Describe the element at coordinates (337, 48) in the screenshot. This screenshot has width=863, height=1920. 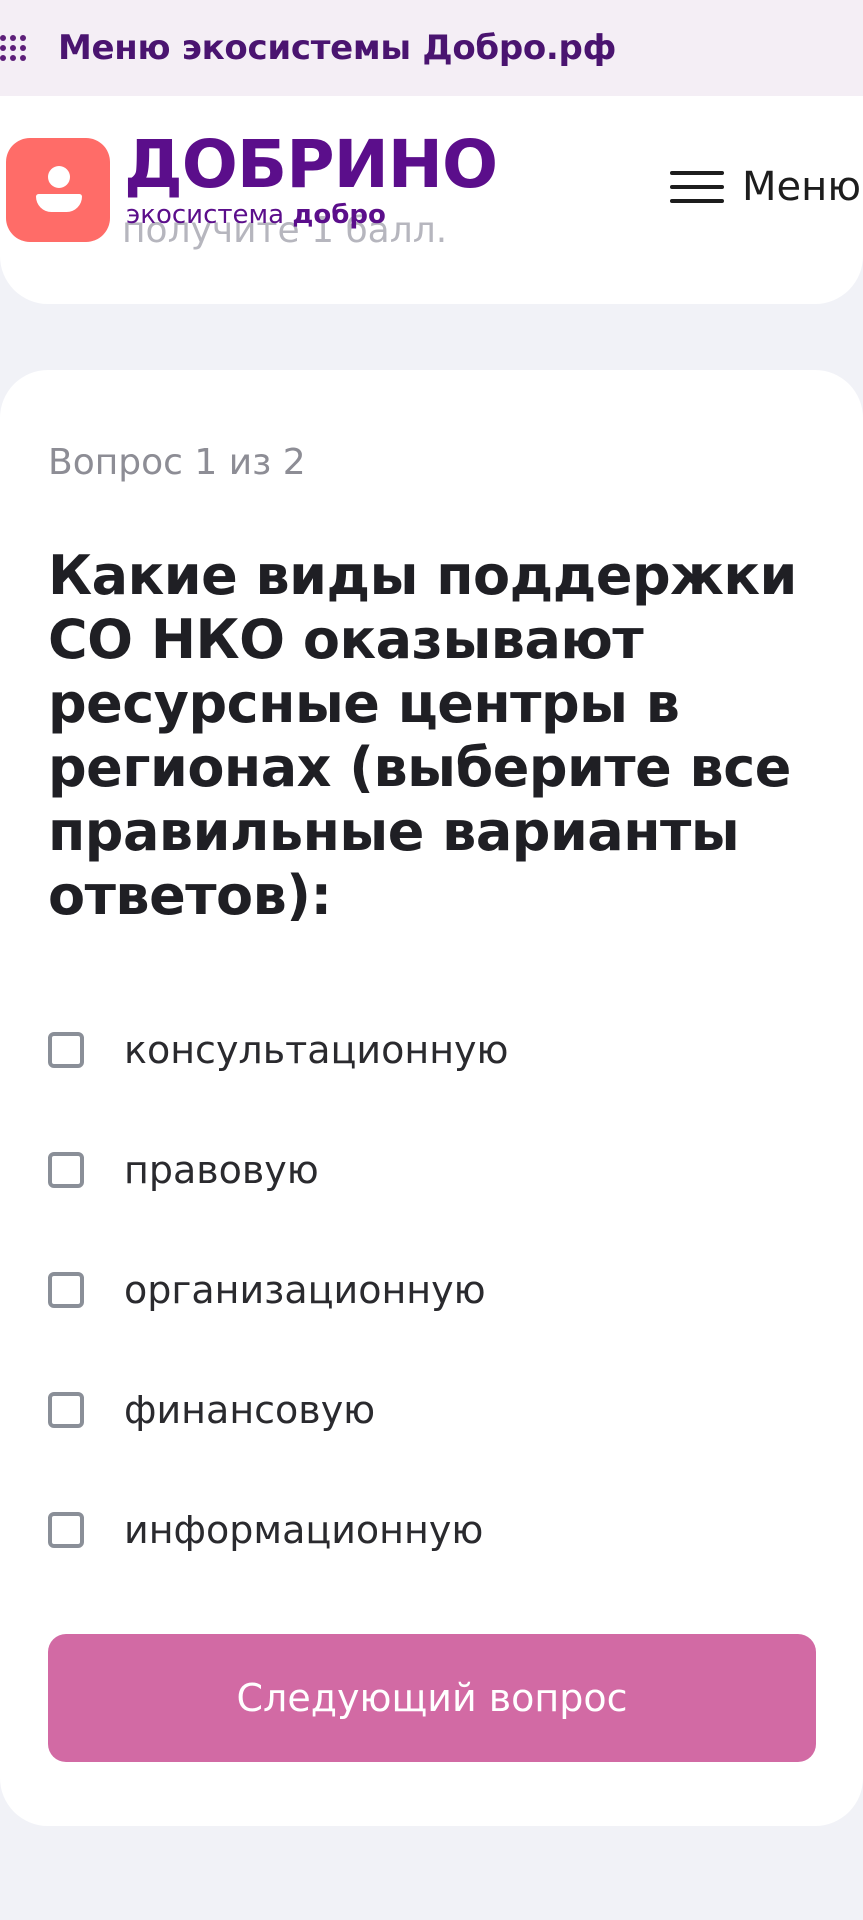
I see `ecosystem-menu-label: Меню экосистемы Добро.рф` at that location.